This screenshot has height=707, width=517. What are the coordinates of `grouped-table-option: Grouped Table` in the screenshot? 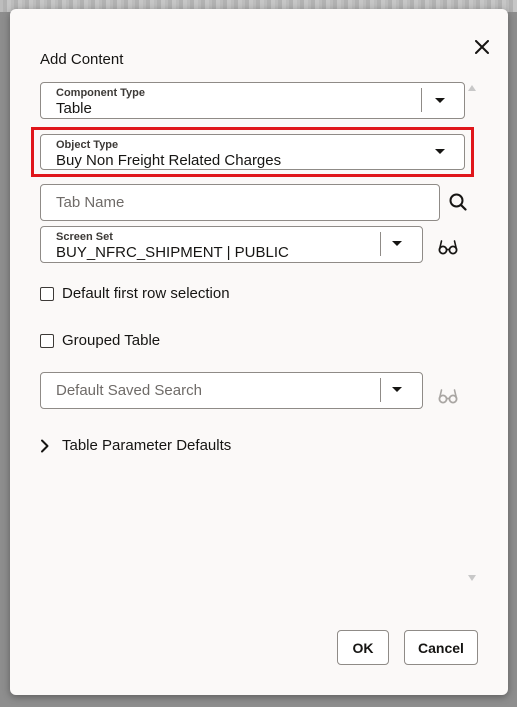 It's located at (100, 340).